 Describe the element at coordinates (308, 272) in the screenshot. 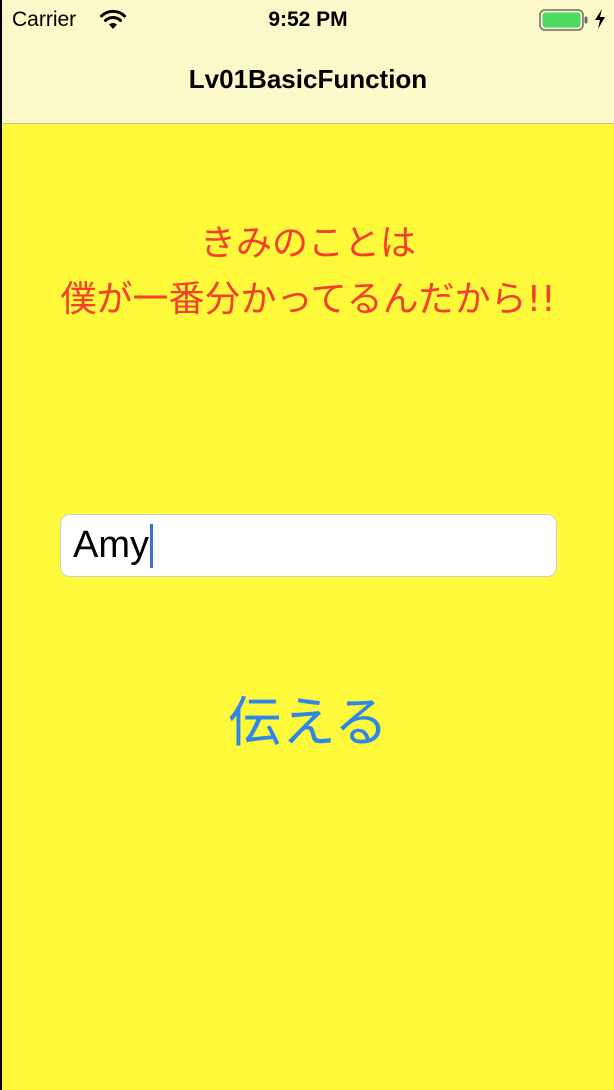

I see `message-text: きみのことは 僕が一番分かってるんだから!!` at that location.